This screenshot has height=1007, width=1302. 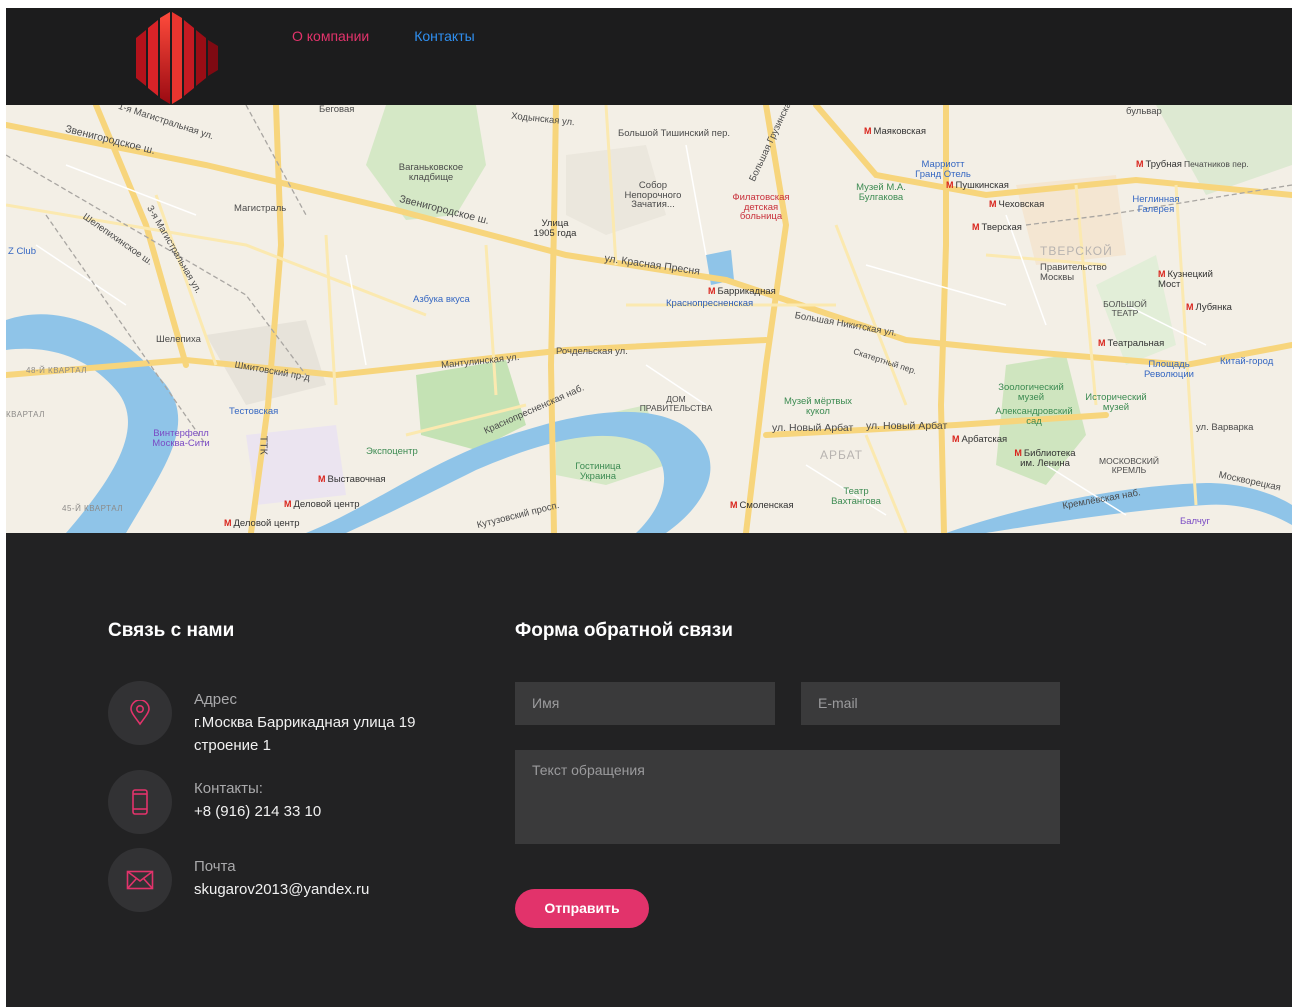 What do you see at coordinates (1045, 458) in the screenshot?
I see `map-label: Библиотека им. Ленина` at bounding box center [1045, 458].